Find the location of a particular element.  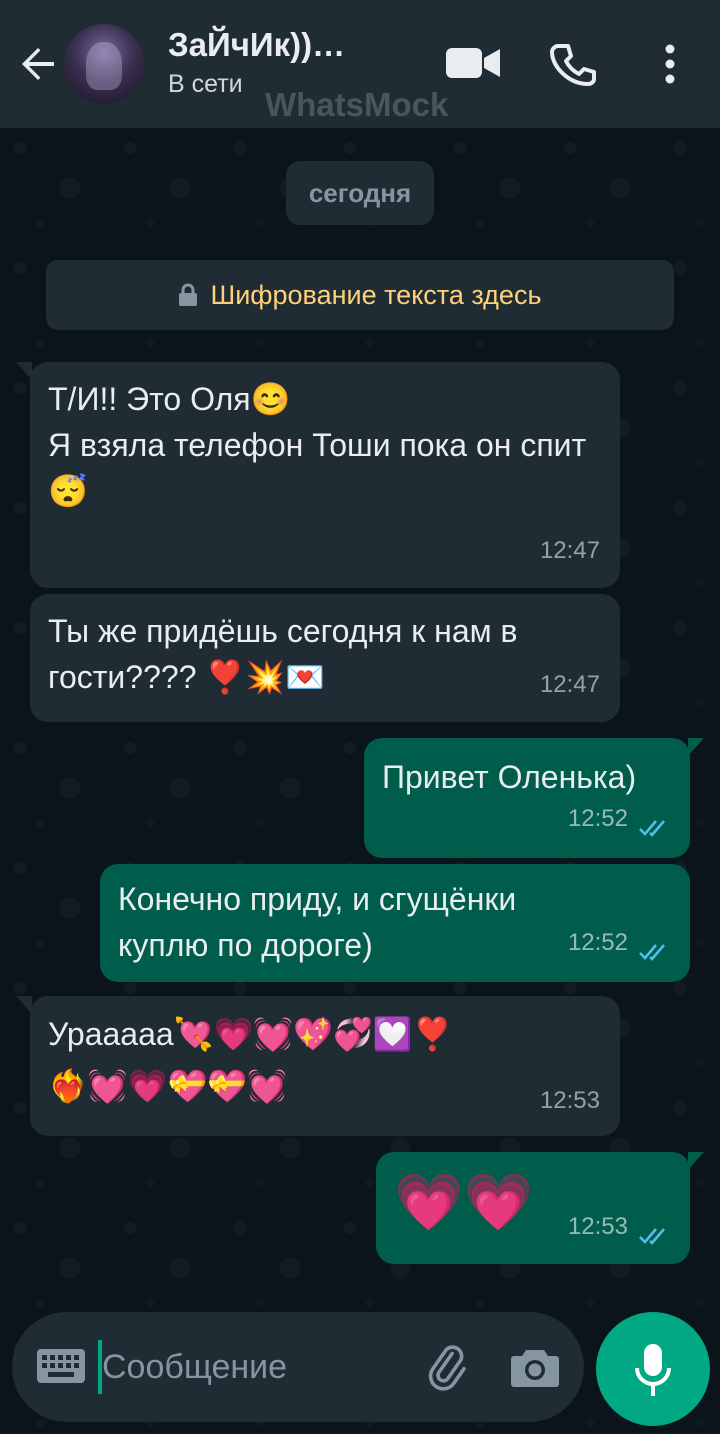

chat-header: ЗаЙчИк))… В сети WhatsMock is located at coordinates (360, 64).